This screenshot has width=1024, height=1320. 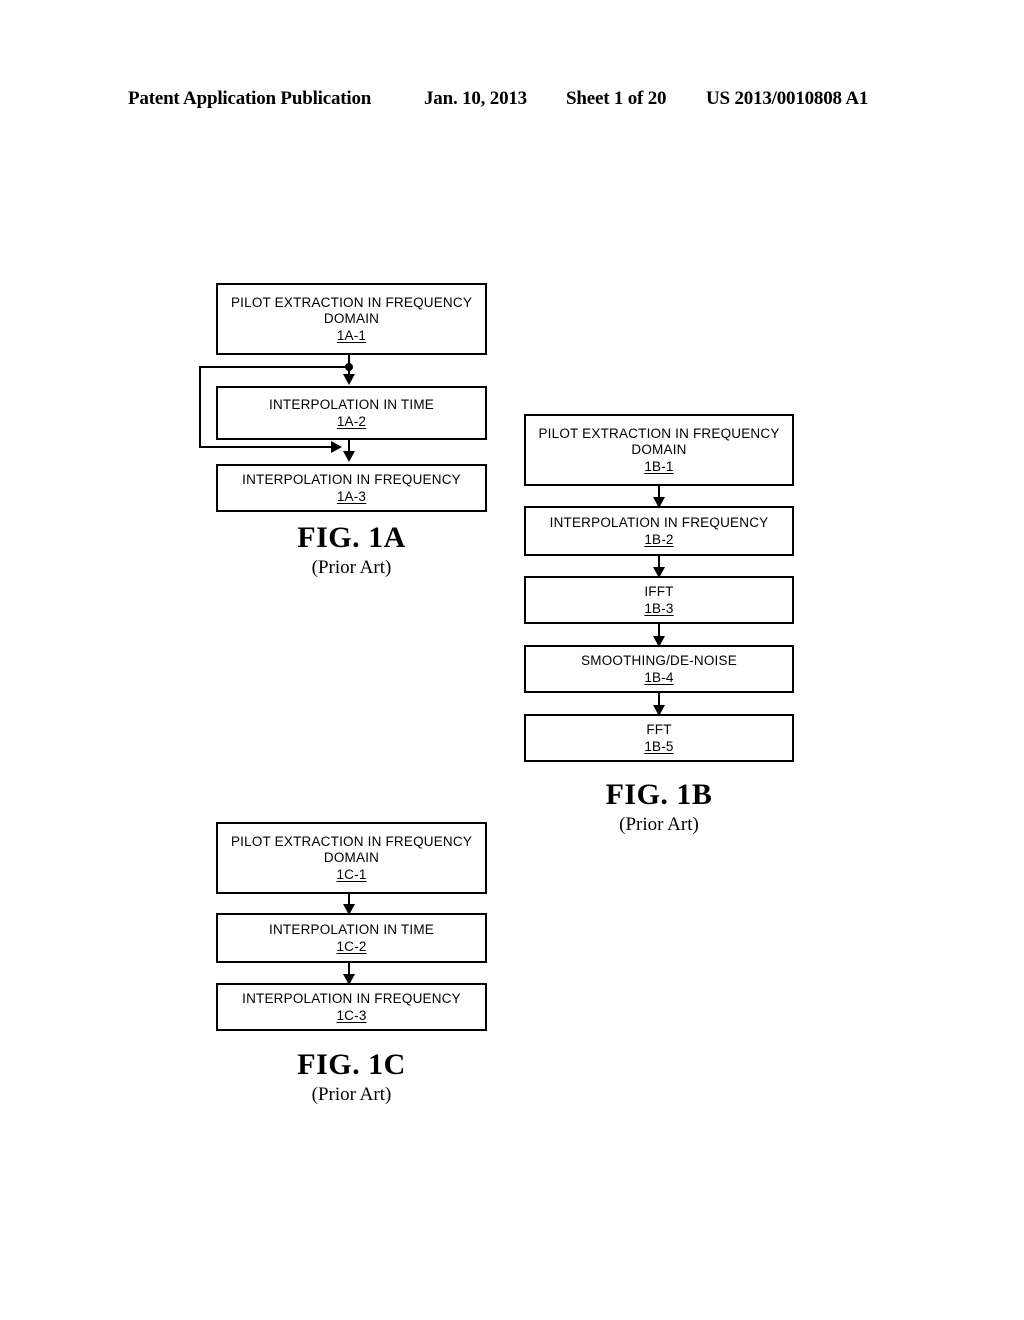 I want to click on flow-box-1a-3: INTERPOLATION IN FREQUENCY 1A-3, so click(x=351, y=488).